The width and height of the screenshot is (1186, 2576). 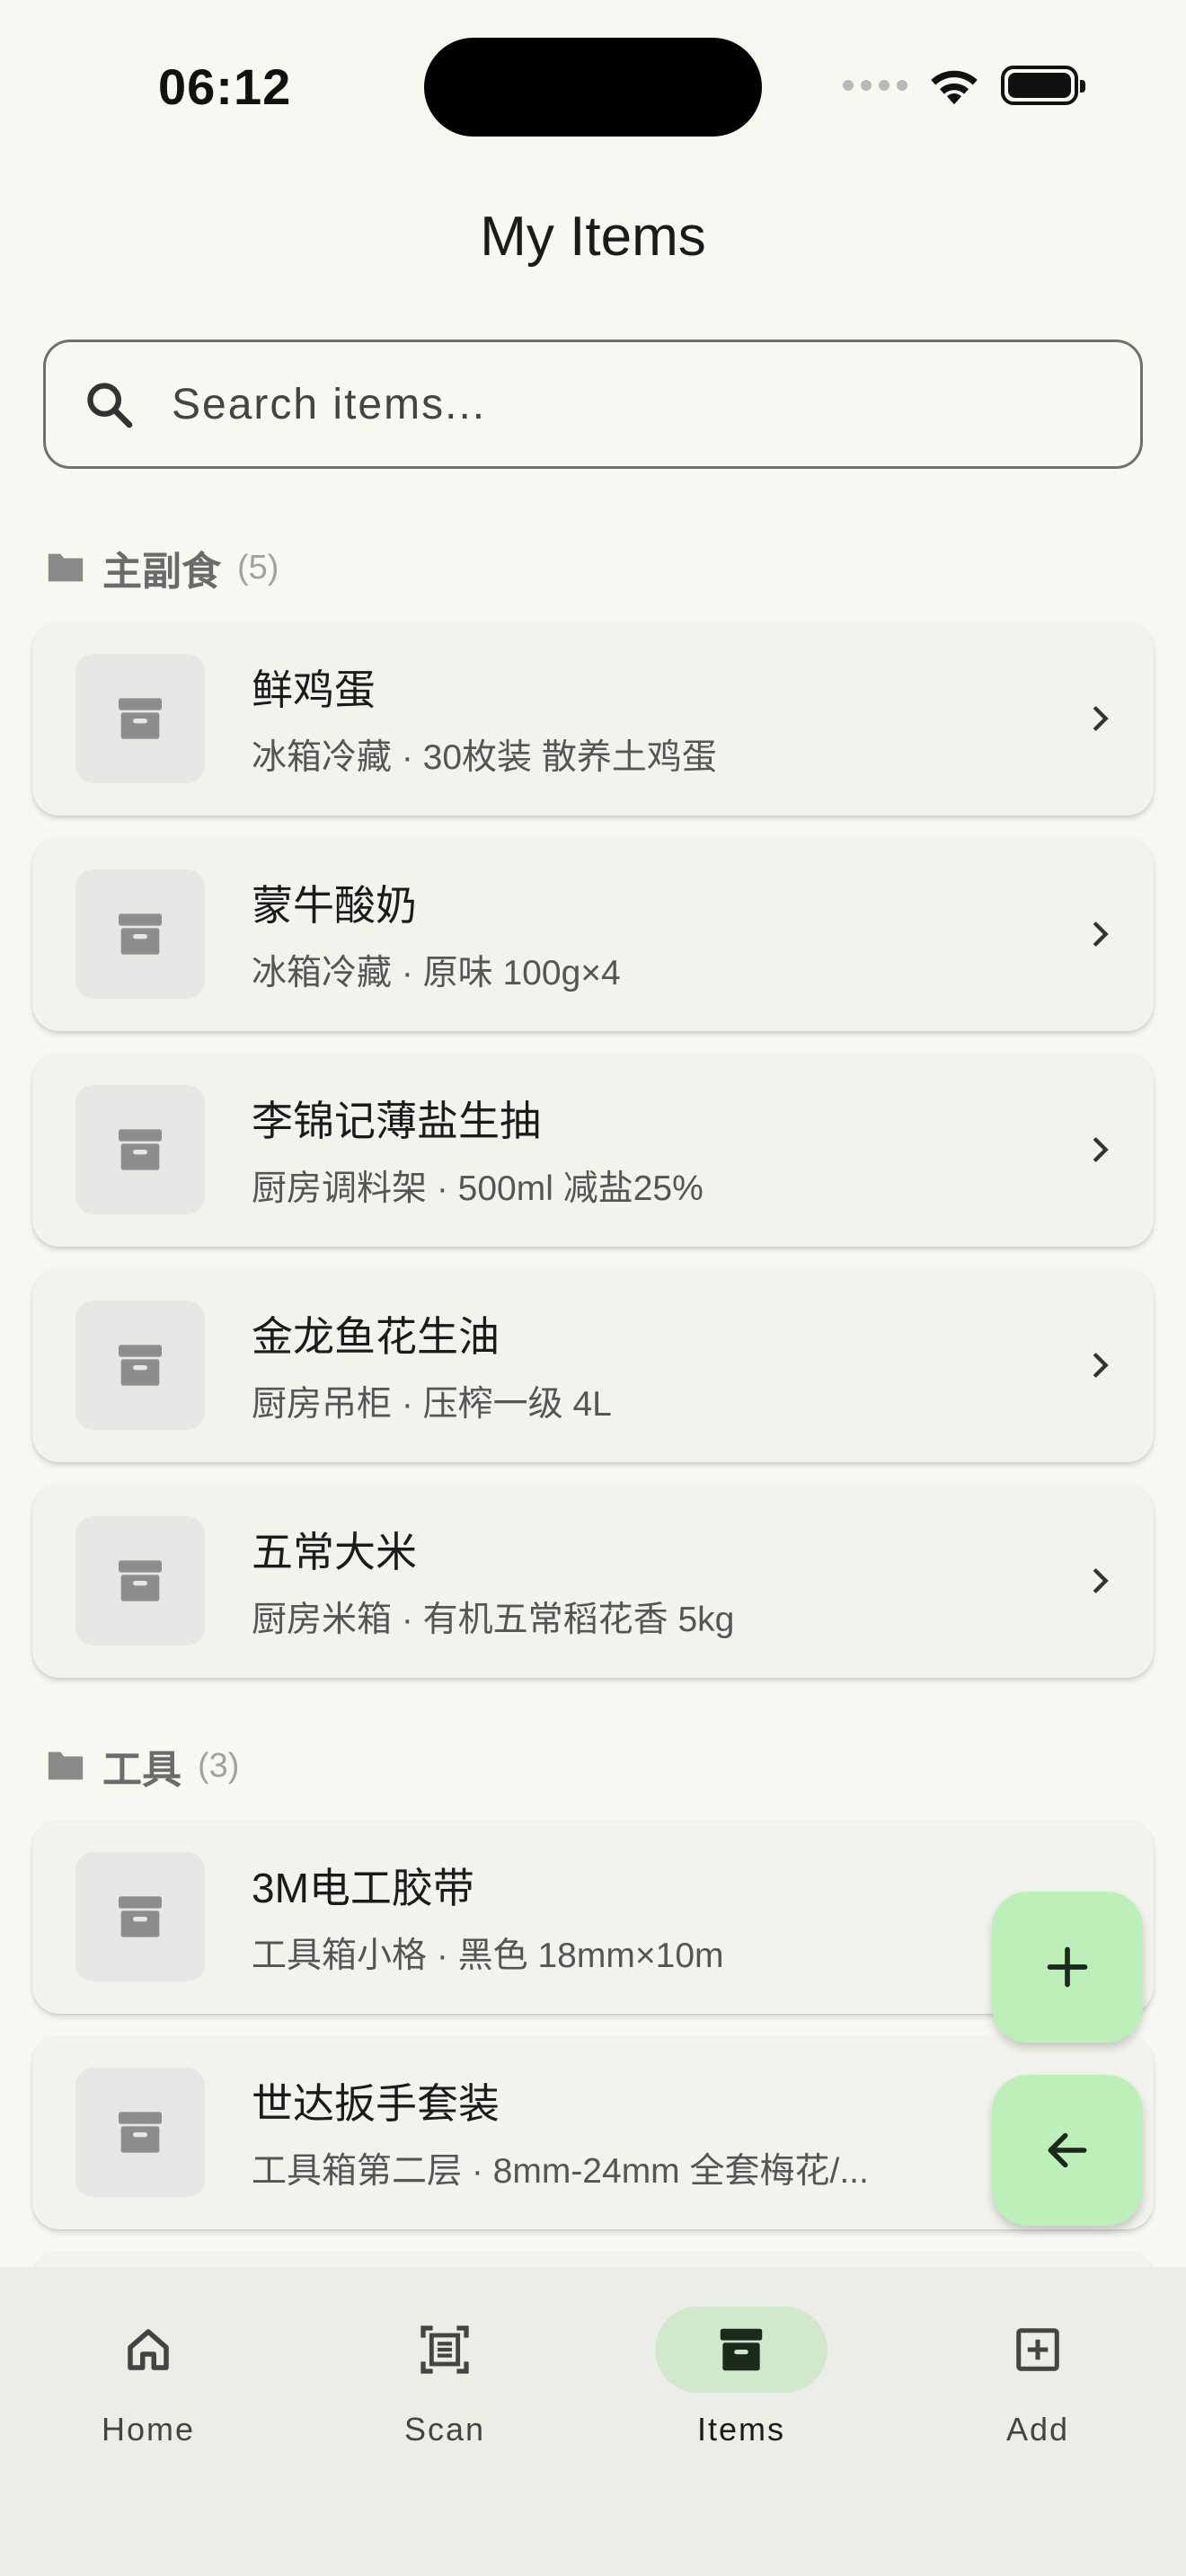 I want to click on nav-items: Items, so click(x=741, y=2377).